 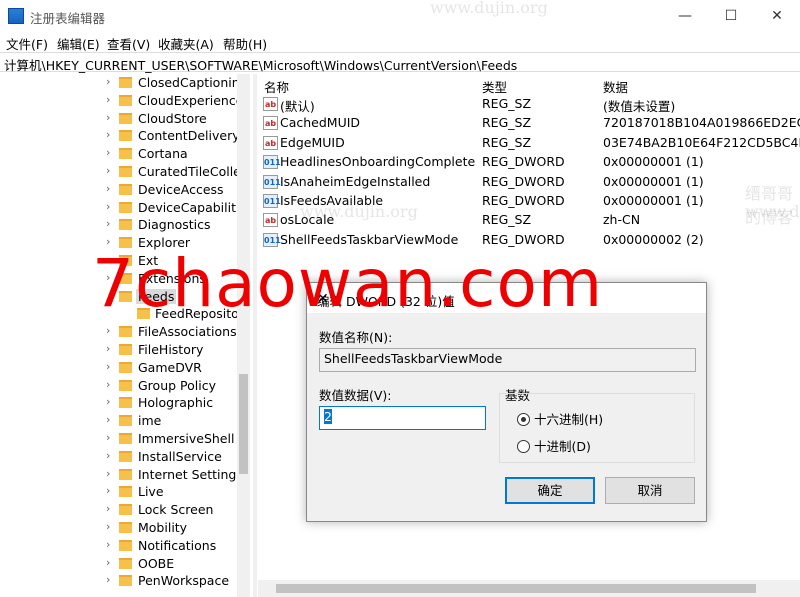 What do you see at coordinates (118, 172) in the screenshot?
I see `tree-item: › CuratedTileCollections` at bounding box center [118, 172].